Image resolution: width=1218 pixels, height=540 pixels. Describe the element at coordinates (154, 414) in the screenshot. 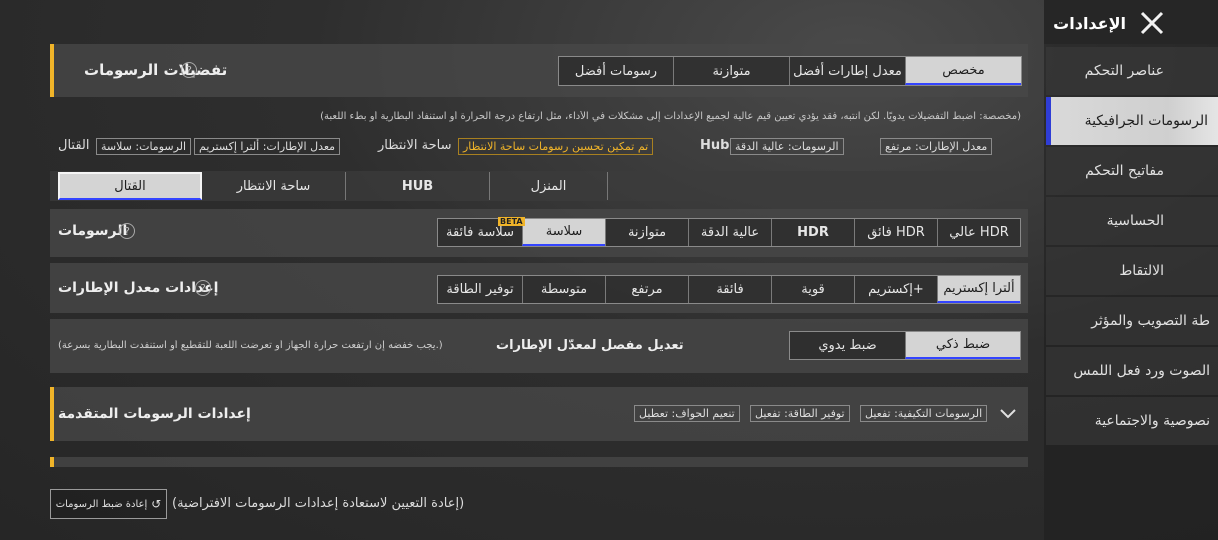

I see `advanced-title: إعدادات الرسومات المتقدمة` at that location.